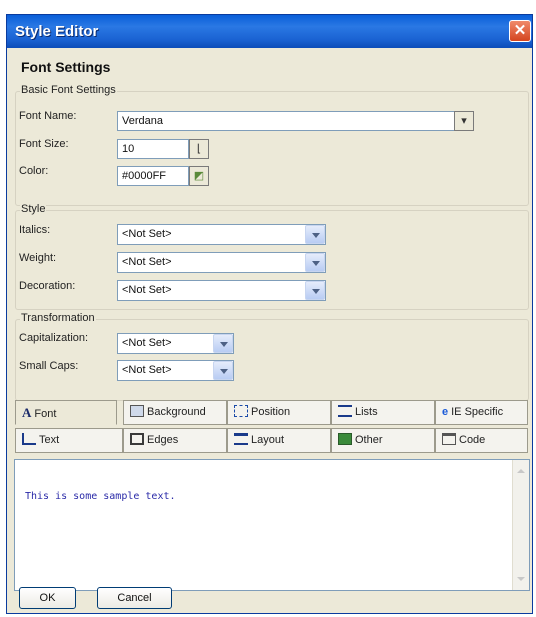 The width and height of the screenshot is (536, 617). I want to click on edges-icon, so click(137, 439).